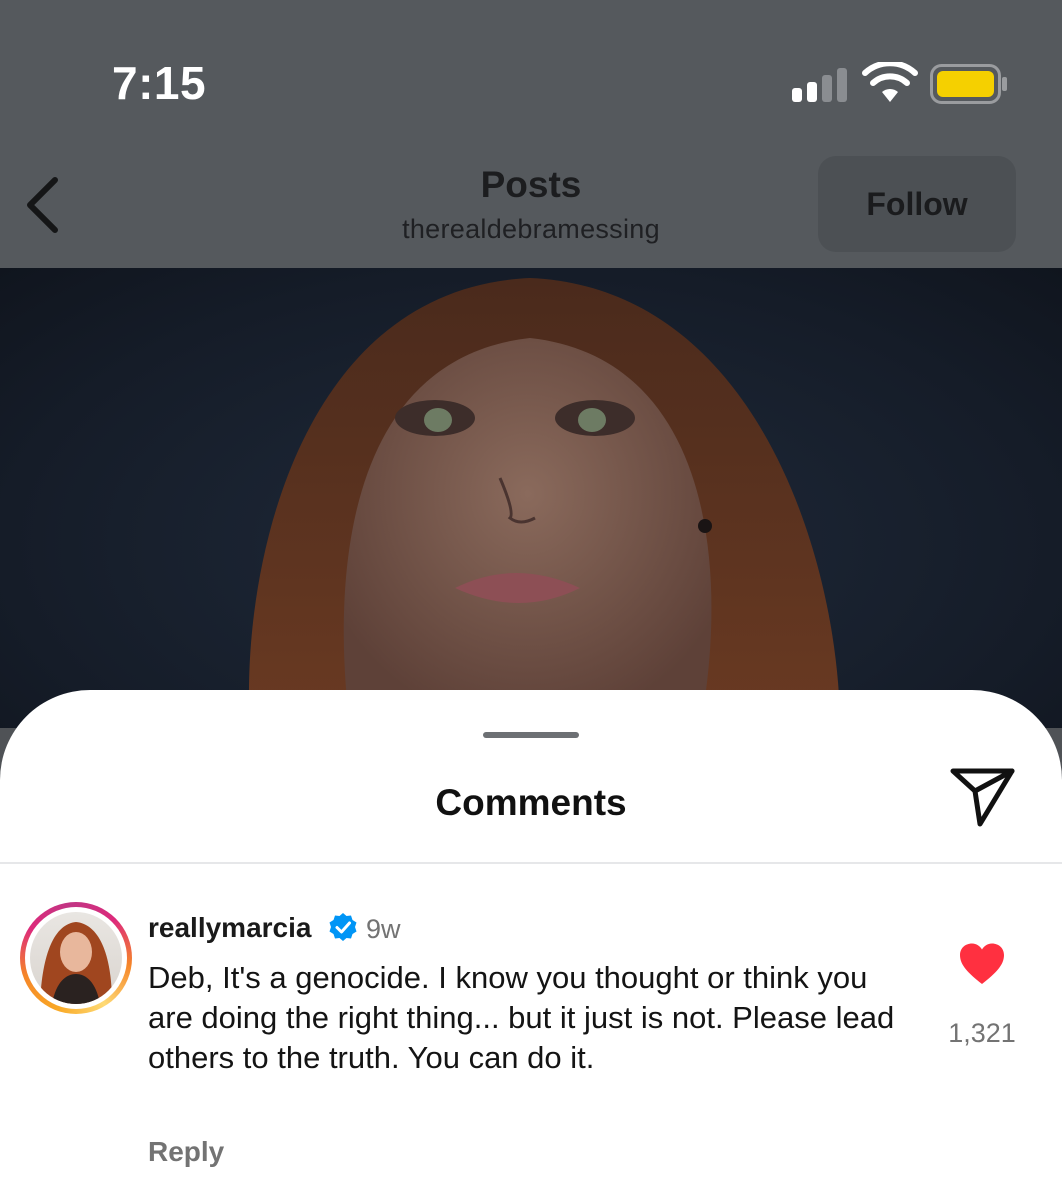 Image resolution: width=1062 pixels, height=1200 pixels. Describe the element at coordinates (343, 927) in the screenshot. I see `verified-badge-icon` at that location.